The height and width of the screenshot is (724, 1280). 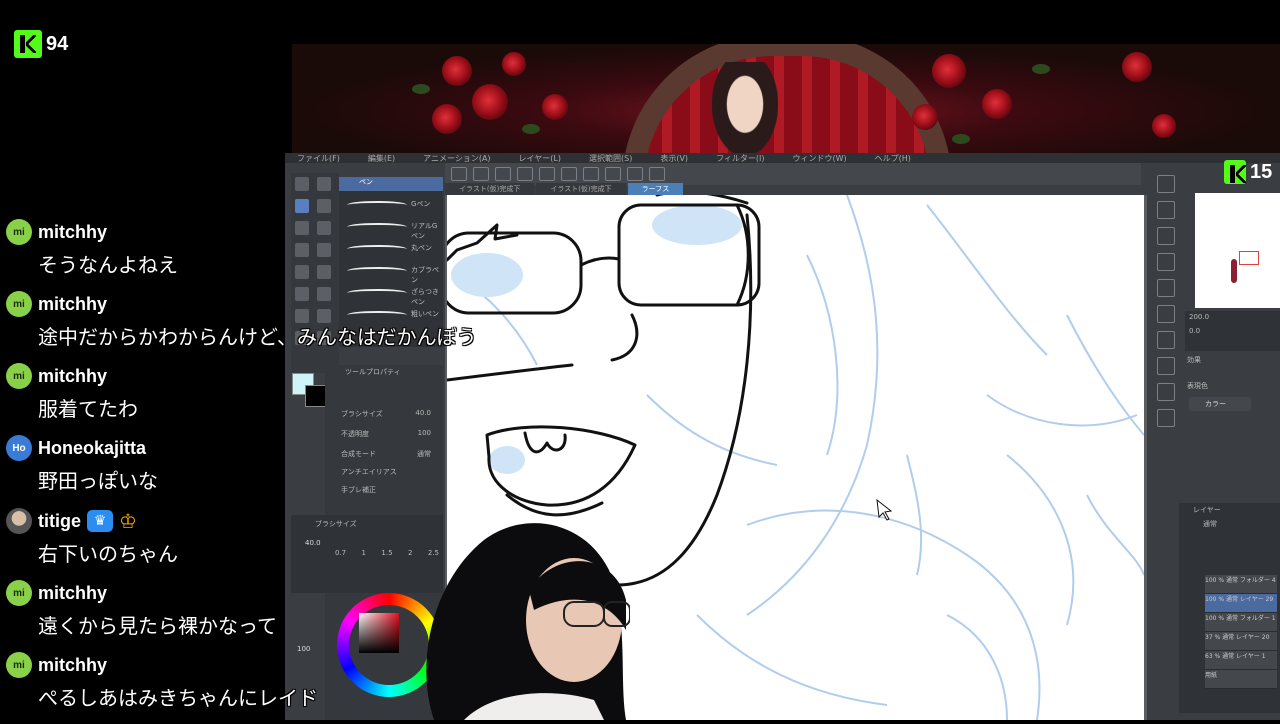 What do you see at coordinates (793, 174) in the screenshot?
I see `command-bar` at bounding box center [793, 174].